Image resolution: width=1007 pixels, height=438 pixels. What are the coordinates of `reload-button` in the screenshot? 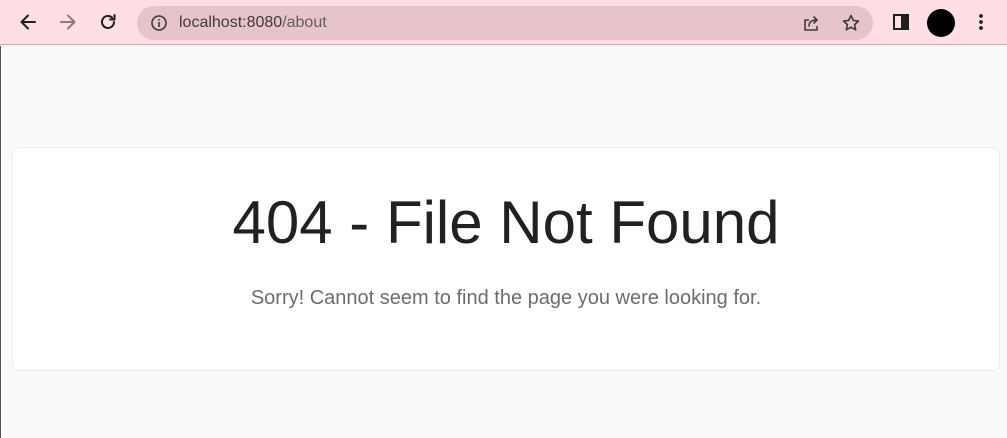 It's located at (108, 22).